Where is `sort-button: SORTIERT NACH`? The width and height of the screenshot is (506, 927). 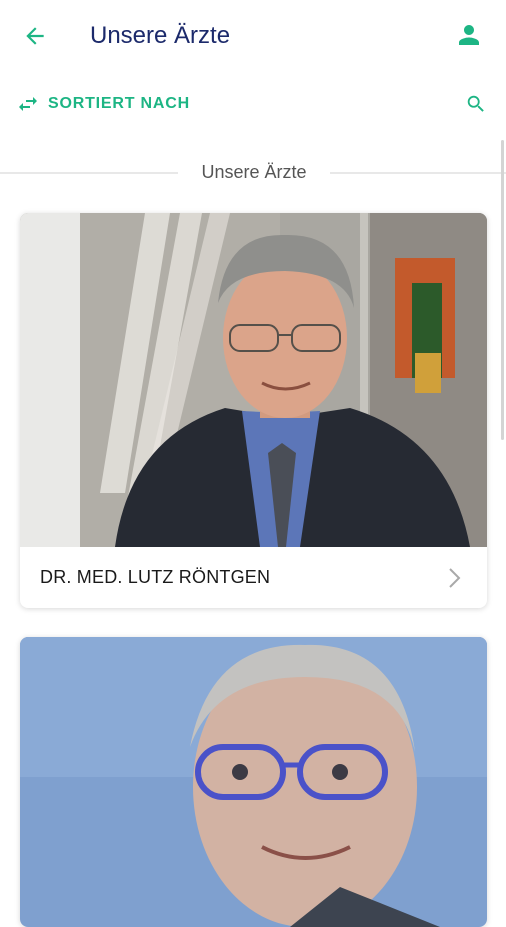
sort-button: SORTIERT NACH is located at coordinates (103, 104).